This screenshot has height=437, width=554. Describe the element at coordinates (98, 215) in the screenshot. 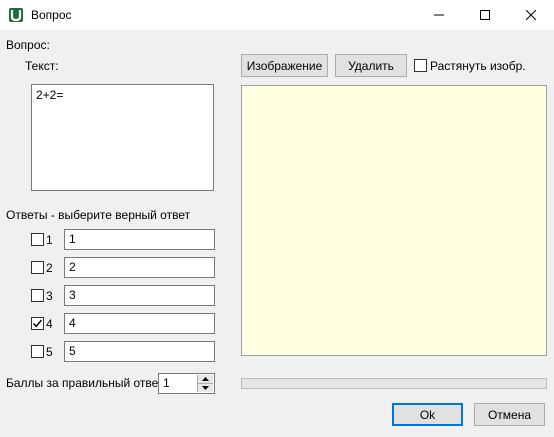

I see `answers-header: Ответы - выберите верный ответ` at that location.